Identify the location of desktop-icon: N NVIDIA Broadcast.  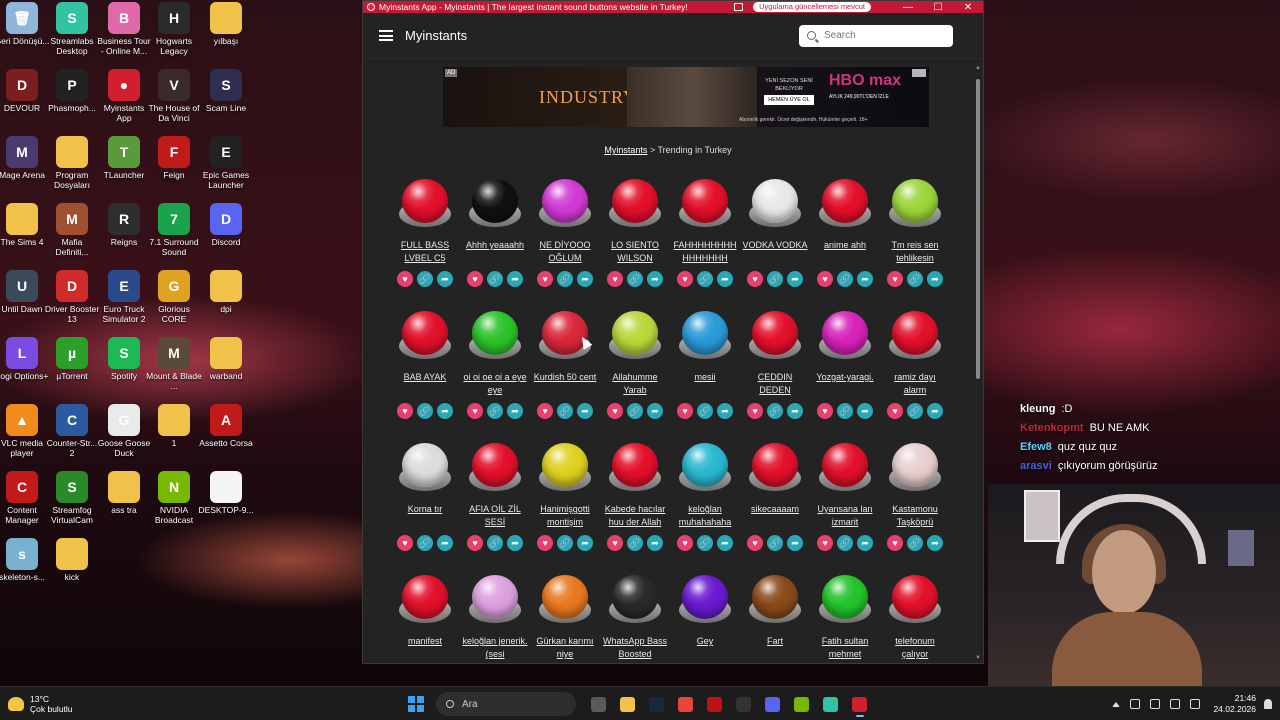
(174, 499).